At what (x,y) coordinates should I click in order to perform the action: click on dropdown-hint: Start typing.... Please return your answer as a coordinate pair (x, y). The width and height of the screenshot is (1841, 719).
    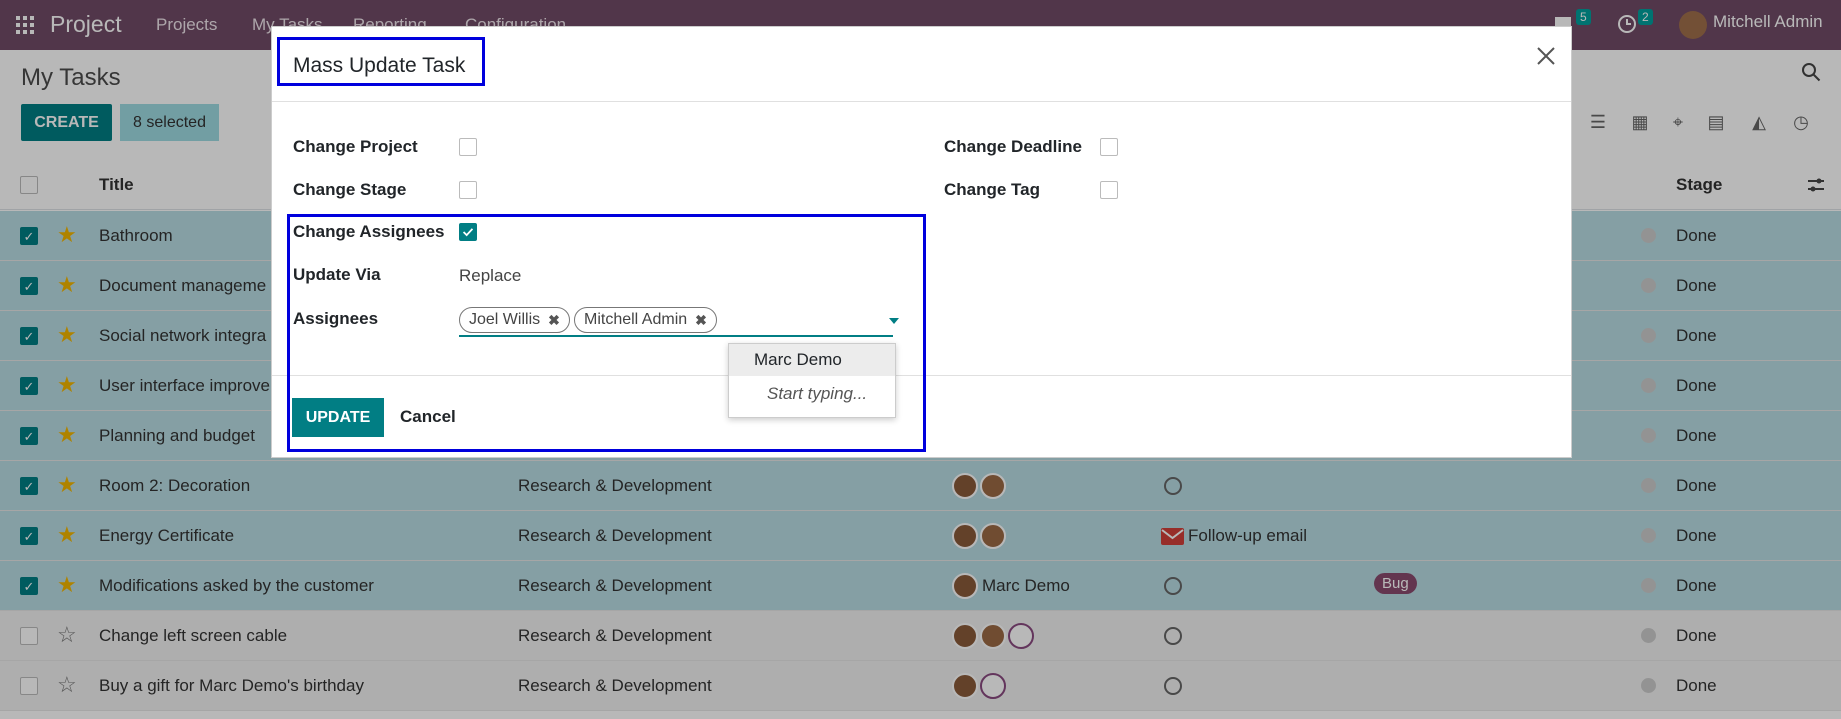
    Looking at the image, I should click on (817, 393).